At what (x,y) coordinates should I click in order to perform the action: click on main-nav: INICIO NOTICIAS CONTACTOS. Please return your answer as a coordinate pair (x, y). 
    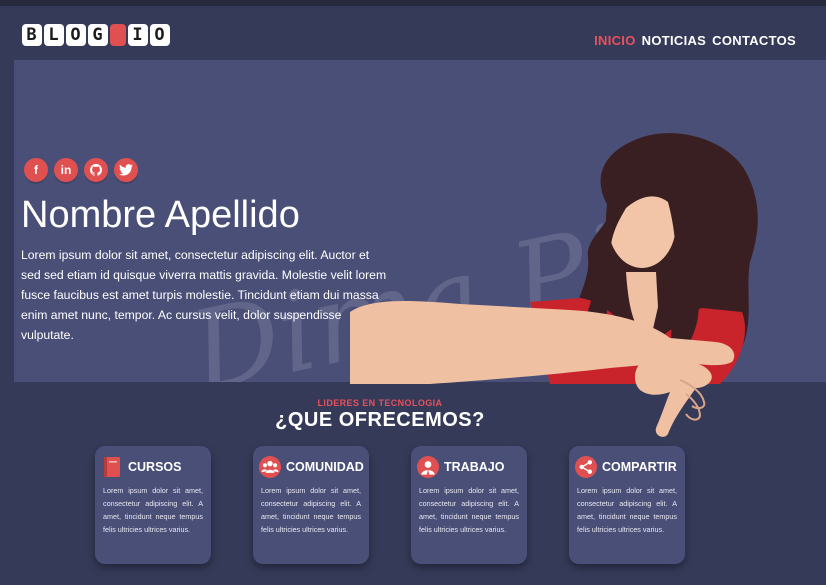
    Looking at the image, I should click on (695, 40).